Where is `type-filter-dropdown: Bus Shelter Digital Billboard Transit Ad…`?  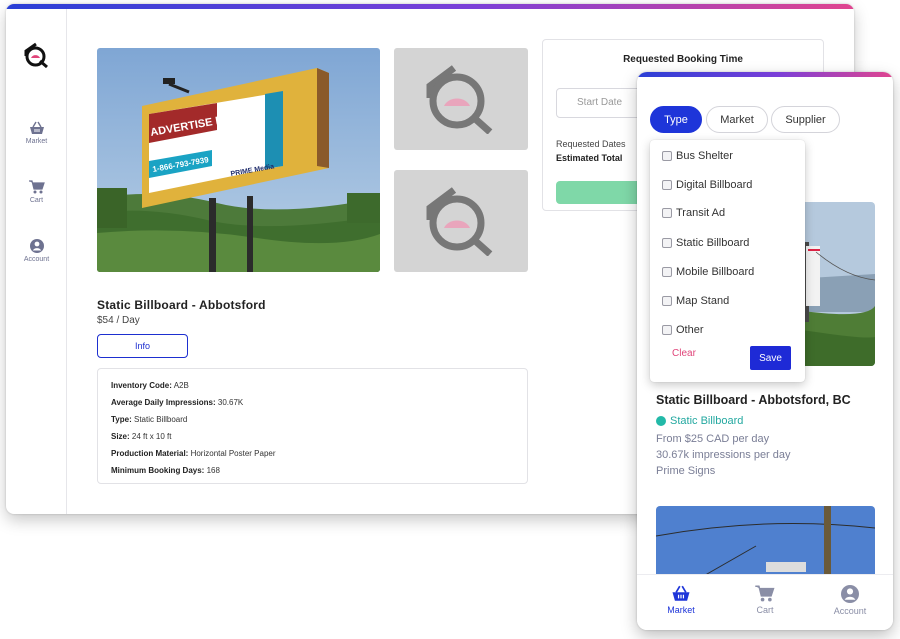
type-filter-dropdown: Bus Shelter Digital Billboard Transit Ad… is located at coordinates (727, 261).